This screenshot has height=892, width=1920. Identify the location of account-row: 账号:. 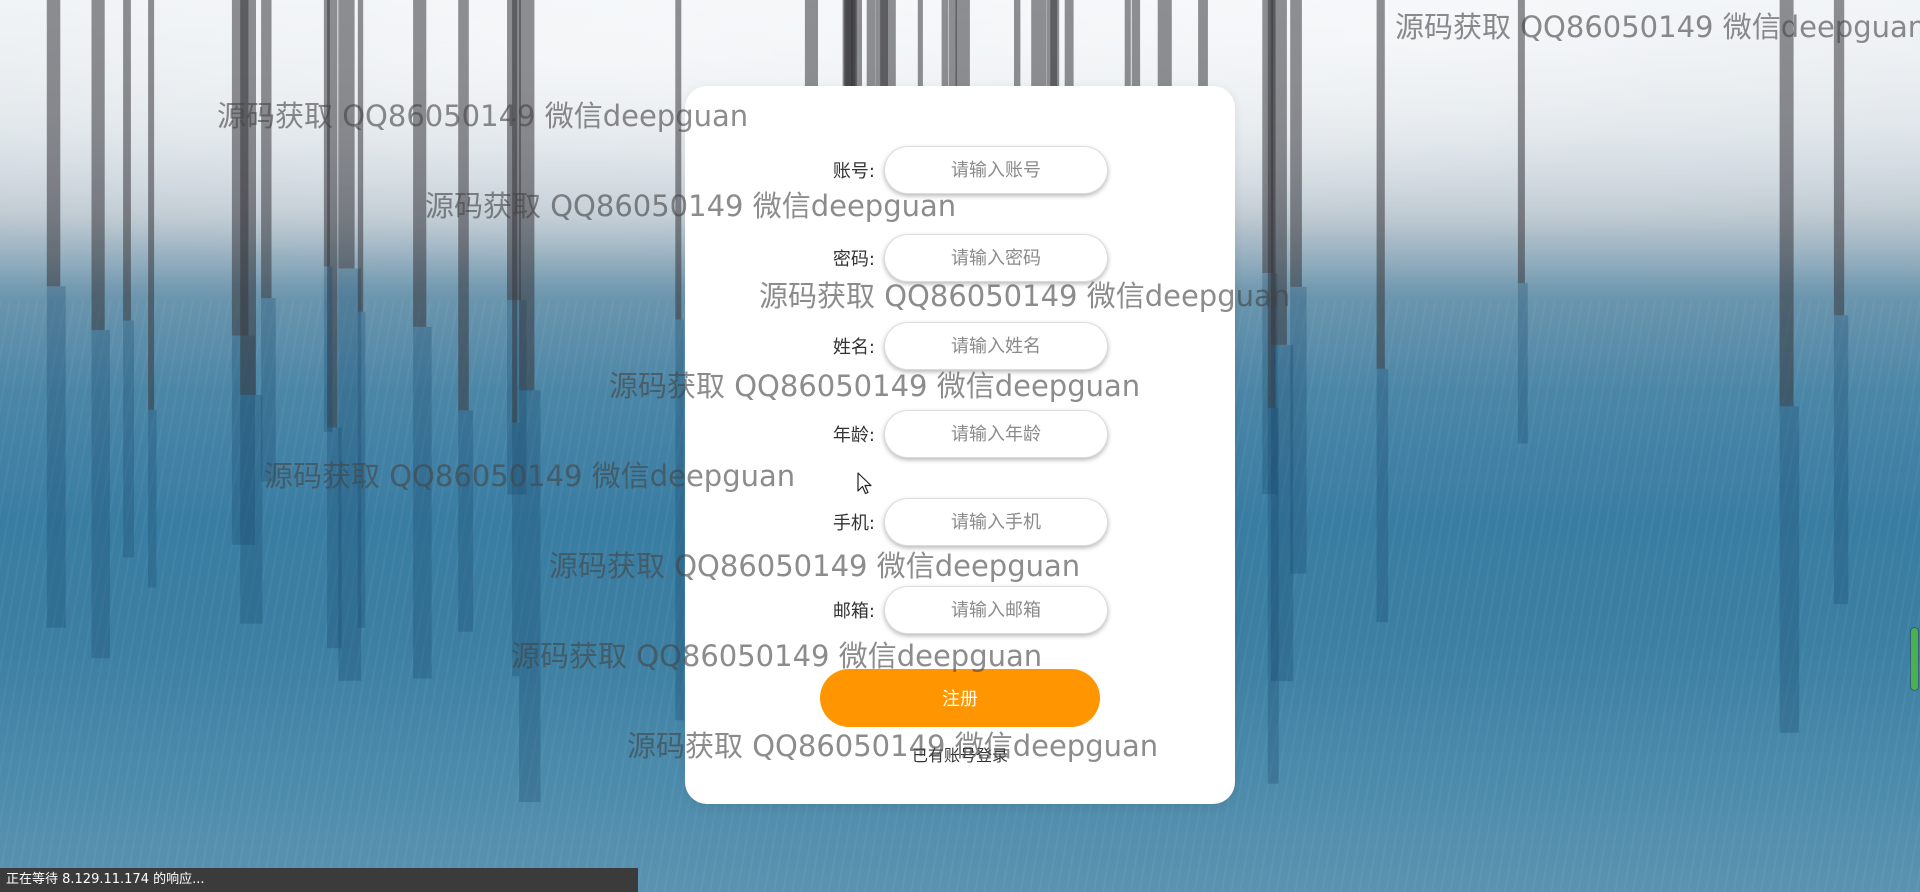
(960, 172).